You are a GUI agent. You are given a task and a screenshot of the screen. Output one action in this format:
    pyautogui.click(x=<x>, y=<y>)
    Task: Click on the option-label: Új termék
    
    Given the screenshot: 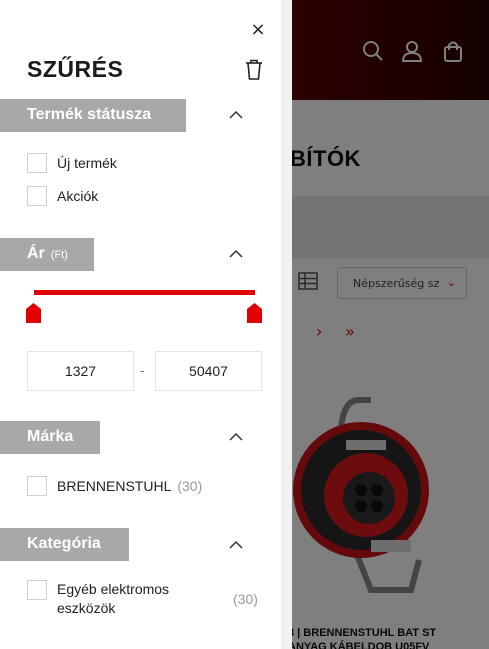 What is the action you would take?
    pyautogui.click(x=87, y=163)
    